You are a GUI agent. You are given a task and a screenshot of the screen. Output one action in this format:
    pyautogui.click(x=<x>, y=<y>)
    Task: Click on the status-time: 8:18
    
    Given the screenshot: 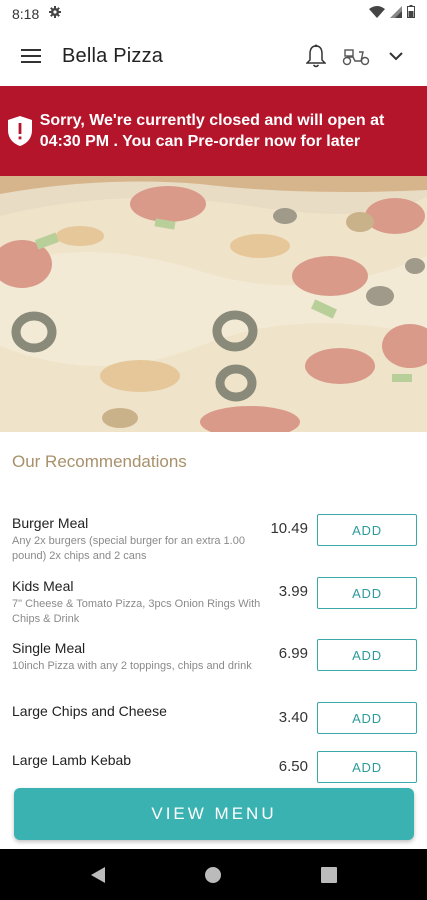 What is the action you would take?
    pyautogui.click(x=26, y=14)
    